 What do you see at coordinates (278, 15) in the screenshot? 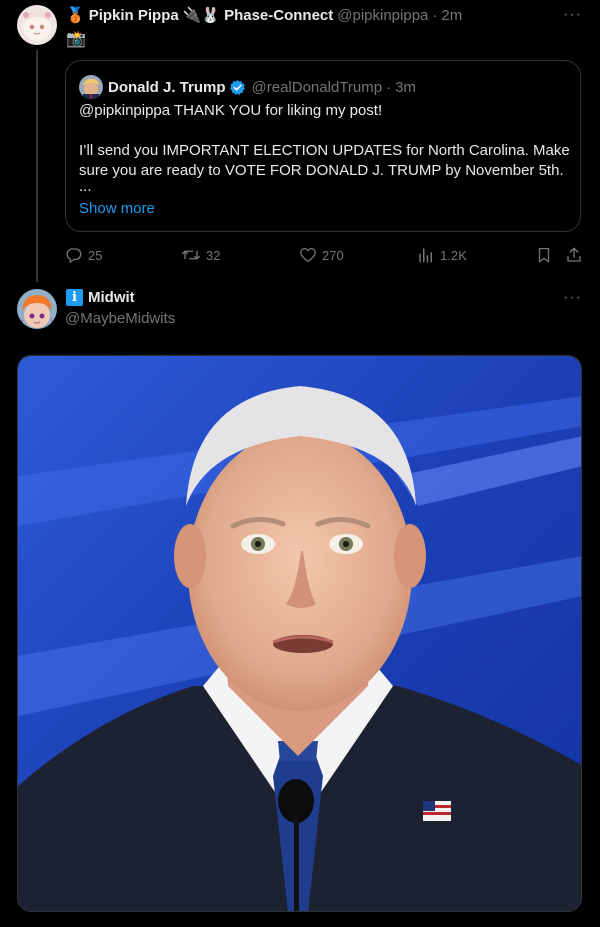
I see `affiliation-label: Phase-Connect` at bounding box center [278, 15].